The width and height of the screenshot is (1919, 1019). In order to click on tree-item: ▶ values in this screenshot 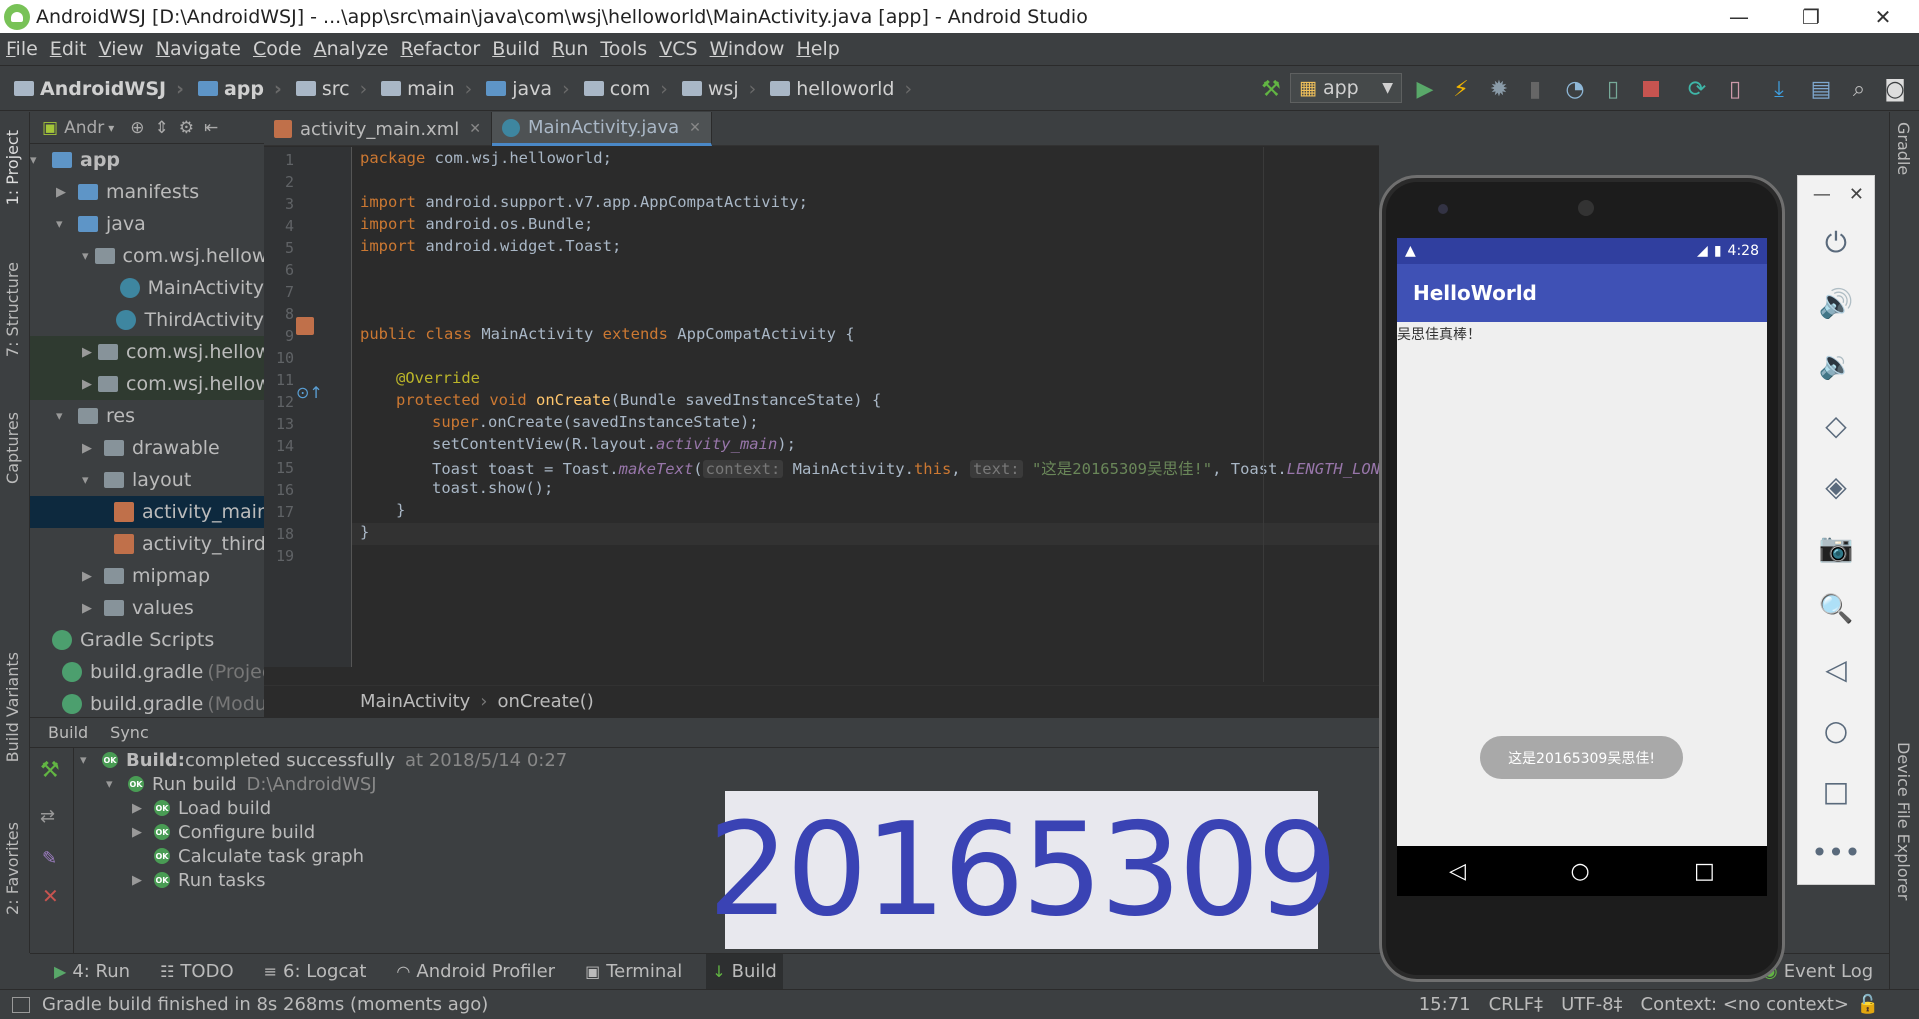, I will do `click(147, 608)`.